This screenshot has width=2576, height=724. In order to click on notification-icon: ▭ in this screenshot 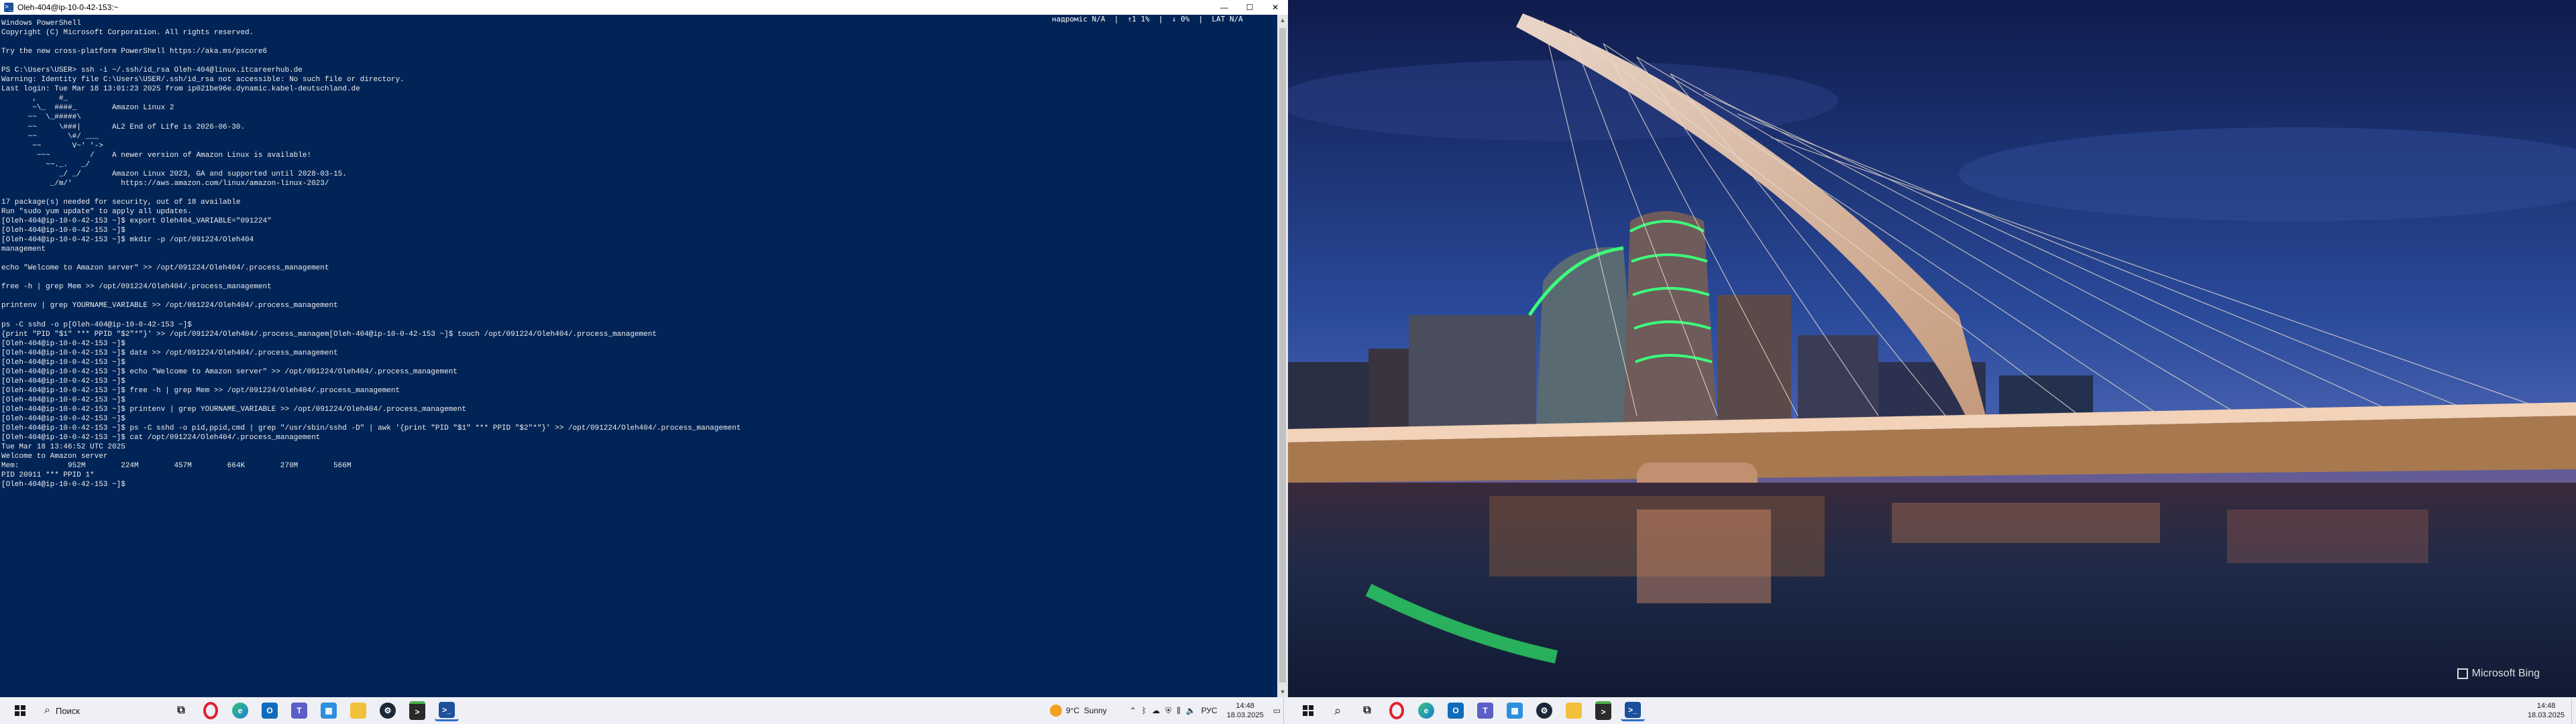, I will do `click(1277, 710)`.